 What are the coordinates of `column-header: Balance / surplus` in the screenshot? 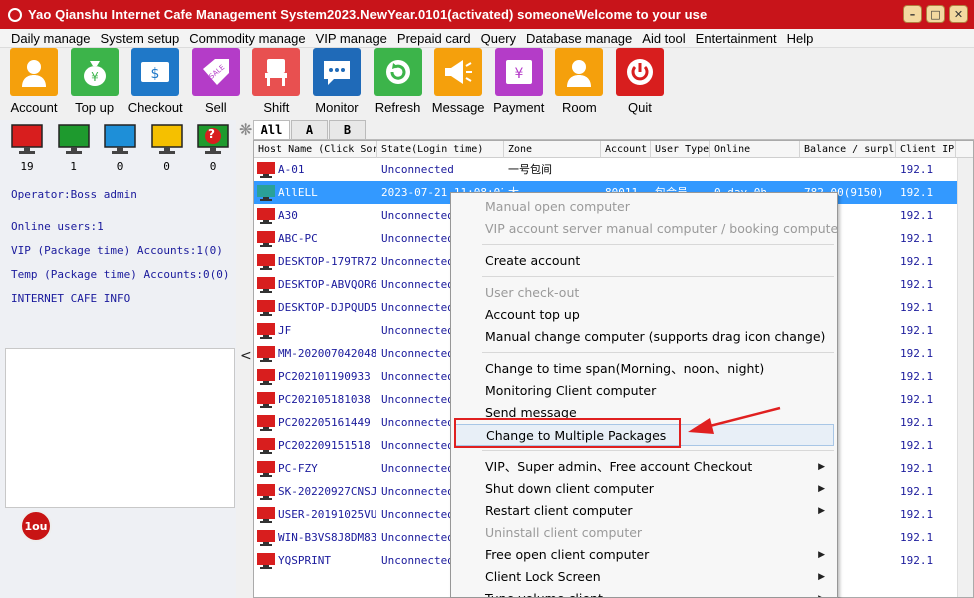 It's located at (848, 149).